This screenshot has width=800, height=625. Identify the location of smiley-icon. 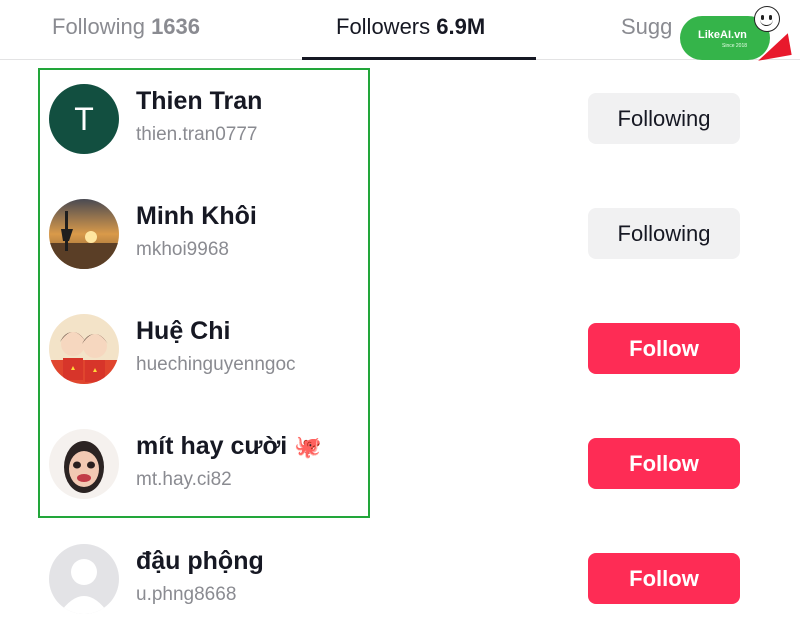
(767, 19).